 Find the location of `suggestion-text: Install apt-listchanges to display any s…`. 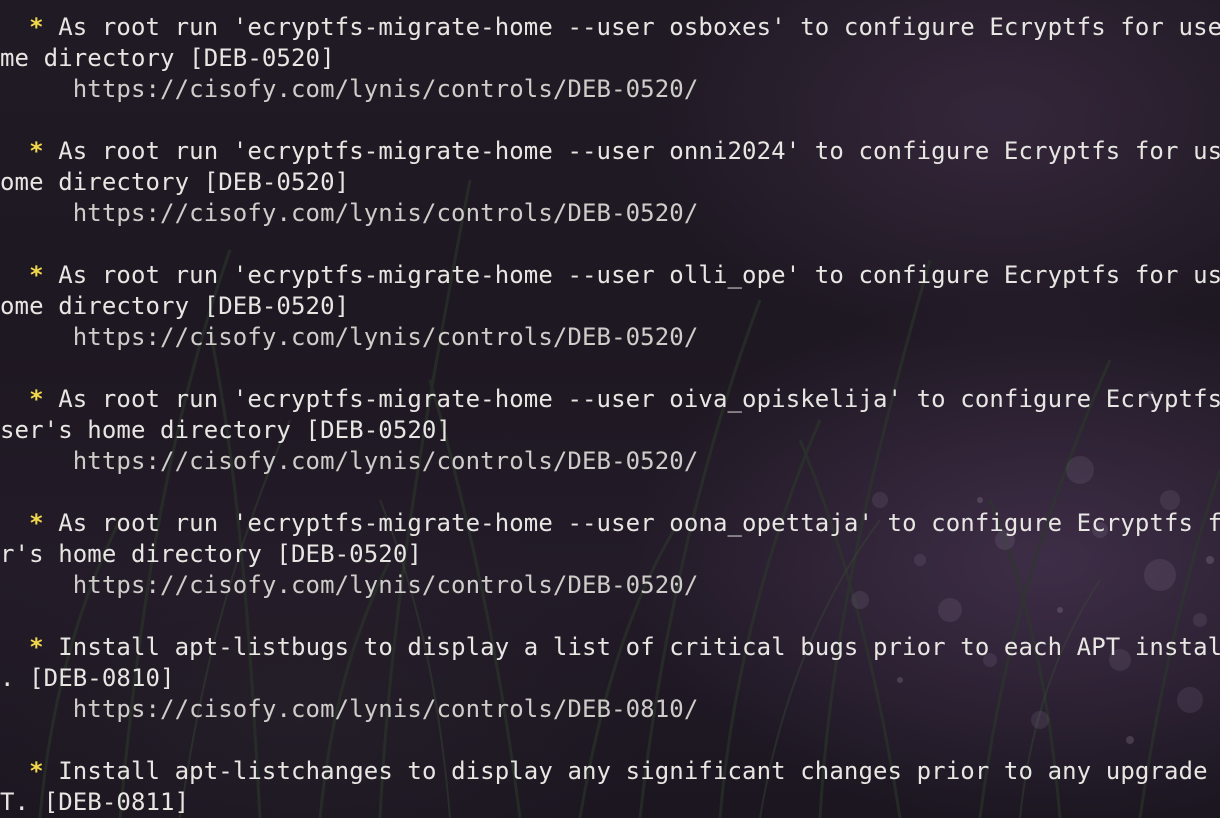

suggestion-text: Install apt-listchanges to display any s… is located at coordinates (639, 771).